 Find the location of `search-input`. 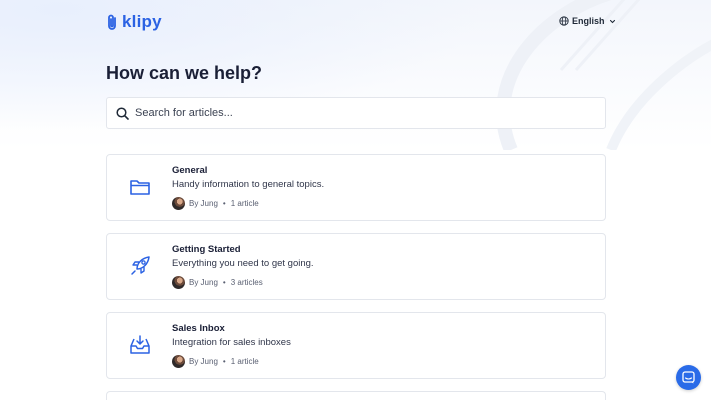

search-input is located at coordinates (355, 113).